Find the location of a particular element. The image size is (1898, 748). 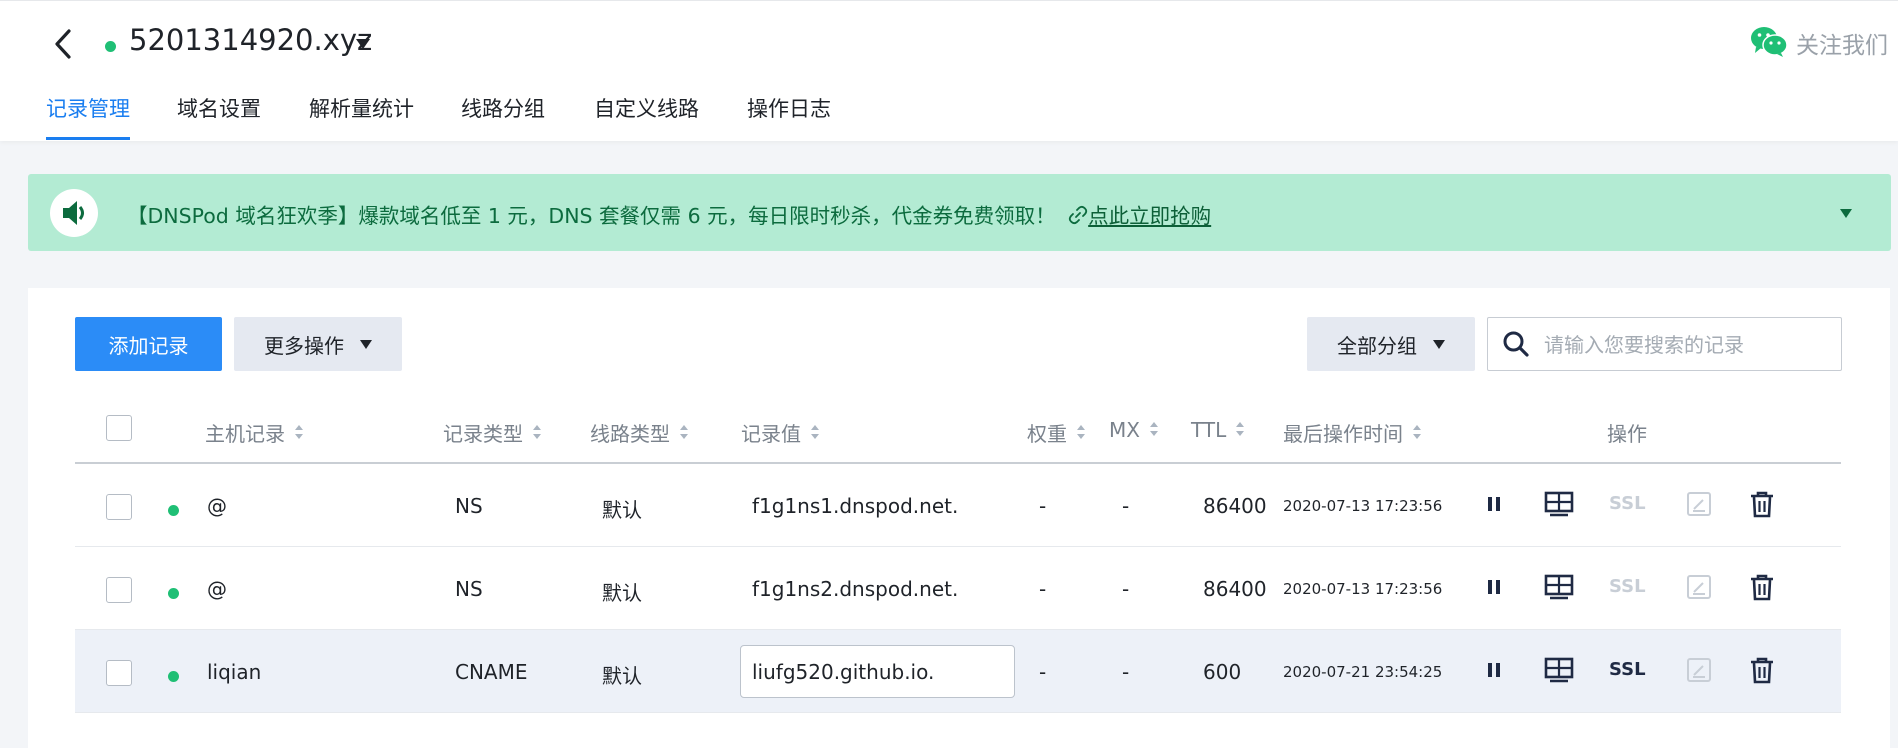

add-record-label: 添加记录 is located at coordinates (148, 345).